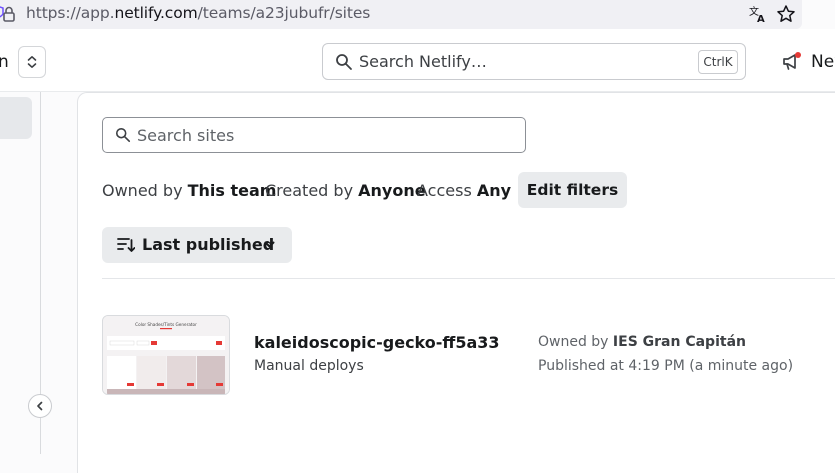  Describe the element at coordinates (345, 190) in the screenshot. I see `filter-created-by: Created by Anyone` at that location.